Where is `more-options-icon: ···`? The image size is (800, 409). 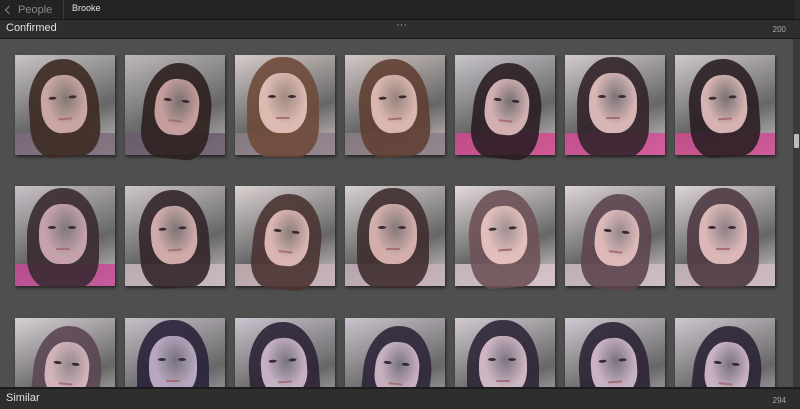 more-options-icon: ··· is located at coordinates (401, 25).